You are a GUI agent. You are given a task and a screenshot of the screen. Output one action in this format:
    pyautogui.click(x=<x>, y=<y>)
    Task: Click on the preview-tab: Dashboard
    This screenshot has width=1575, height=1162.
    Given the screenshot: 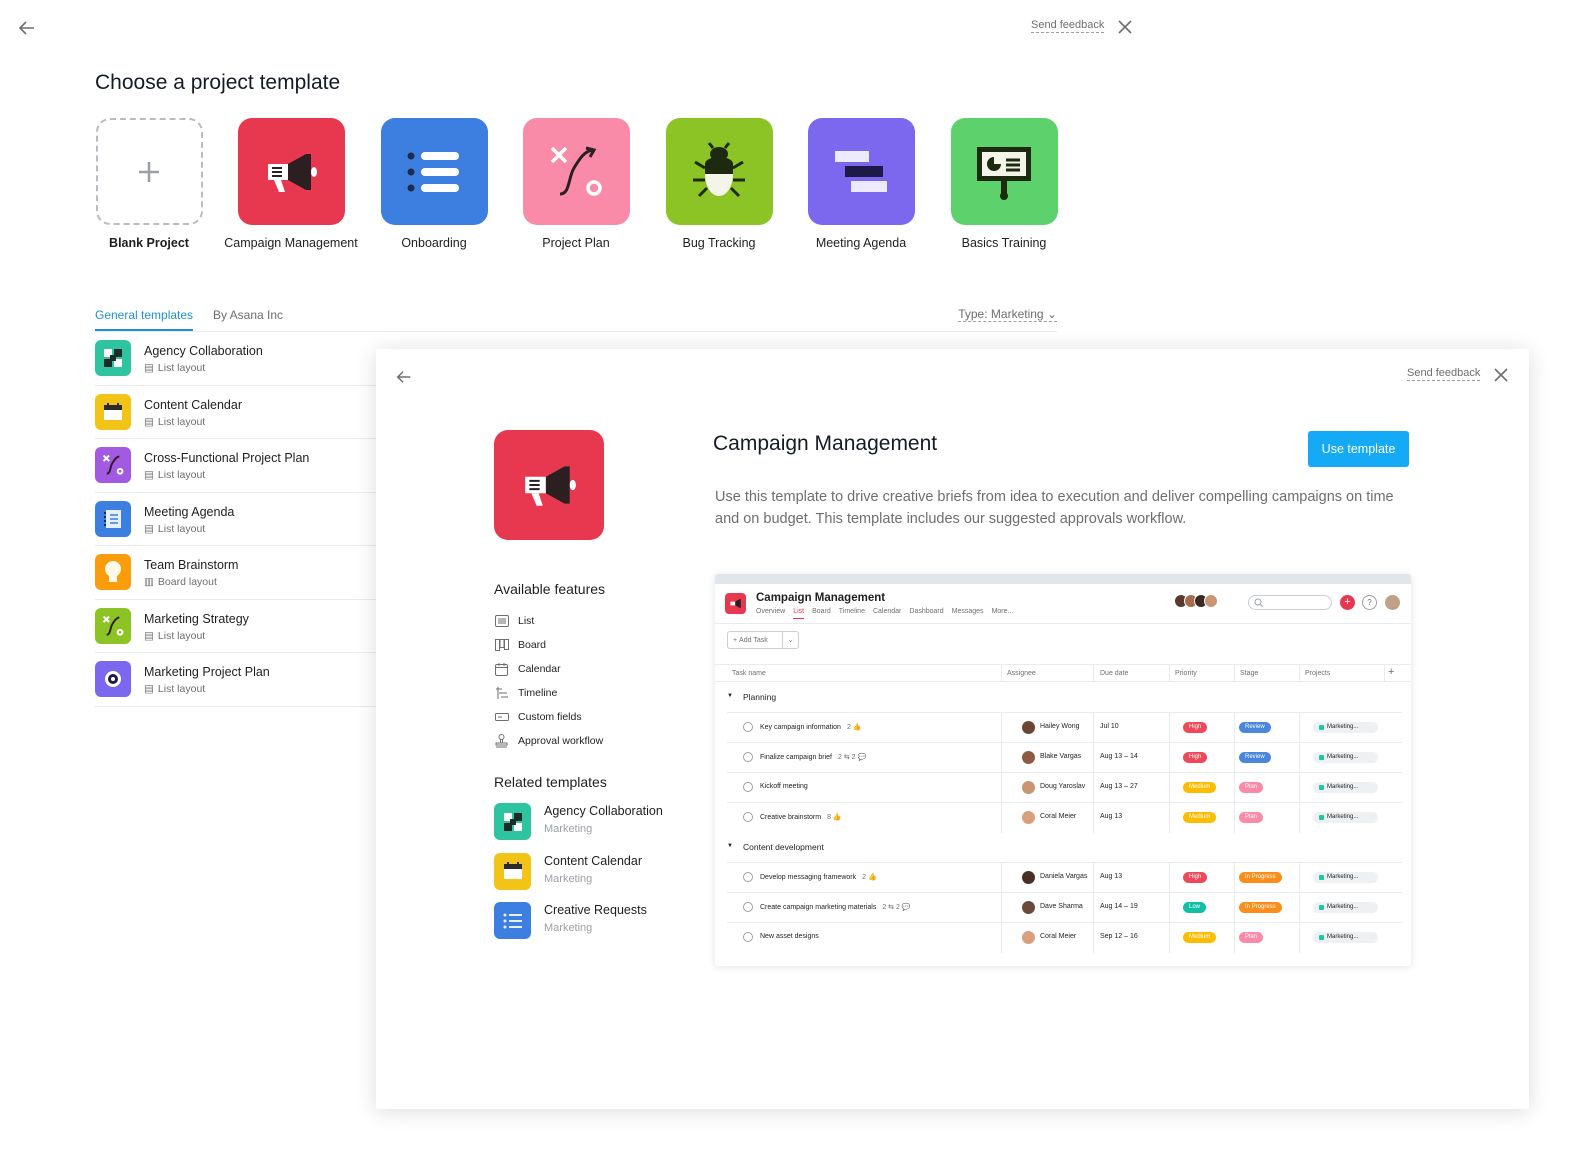 What is the action you would take?
    pyautogui.click(x=926, y=611)
    